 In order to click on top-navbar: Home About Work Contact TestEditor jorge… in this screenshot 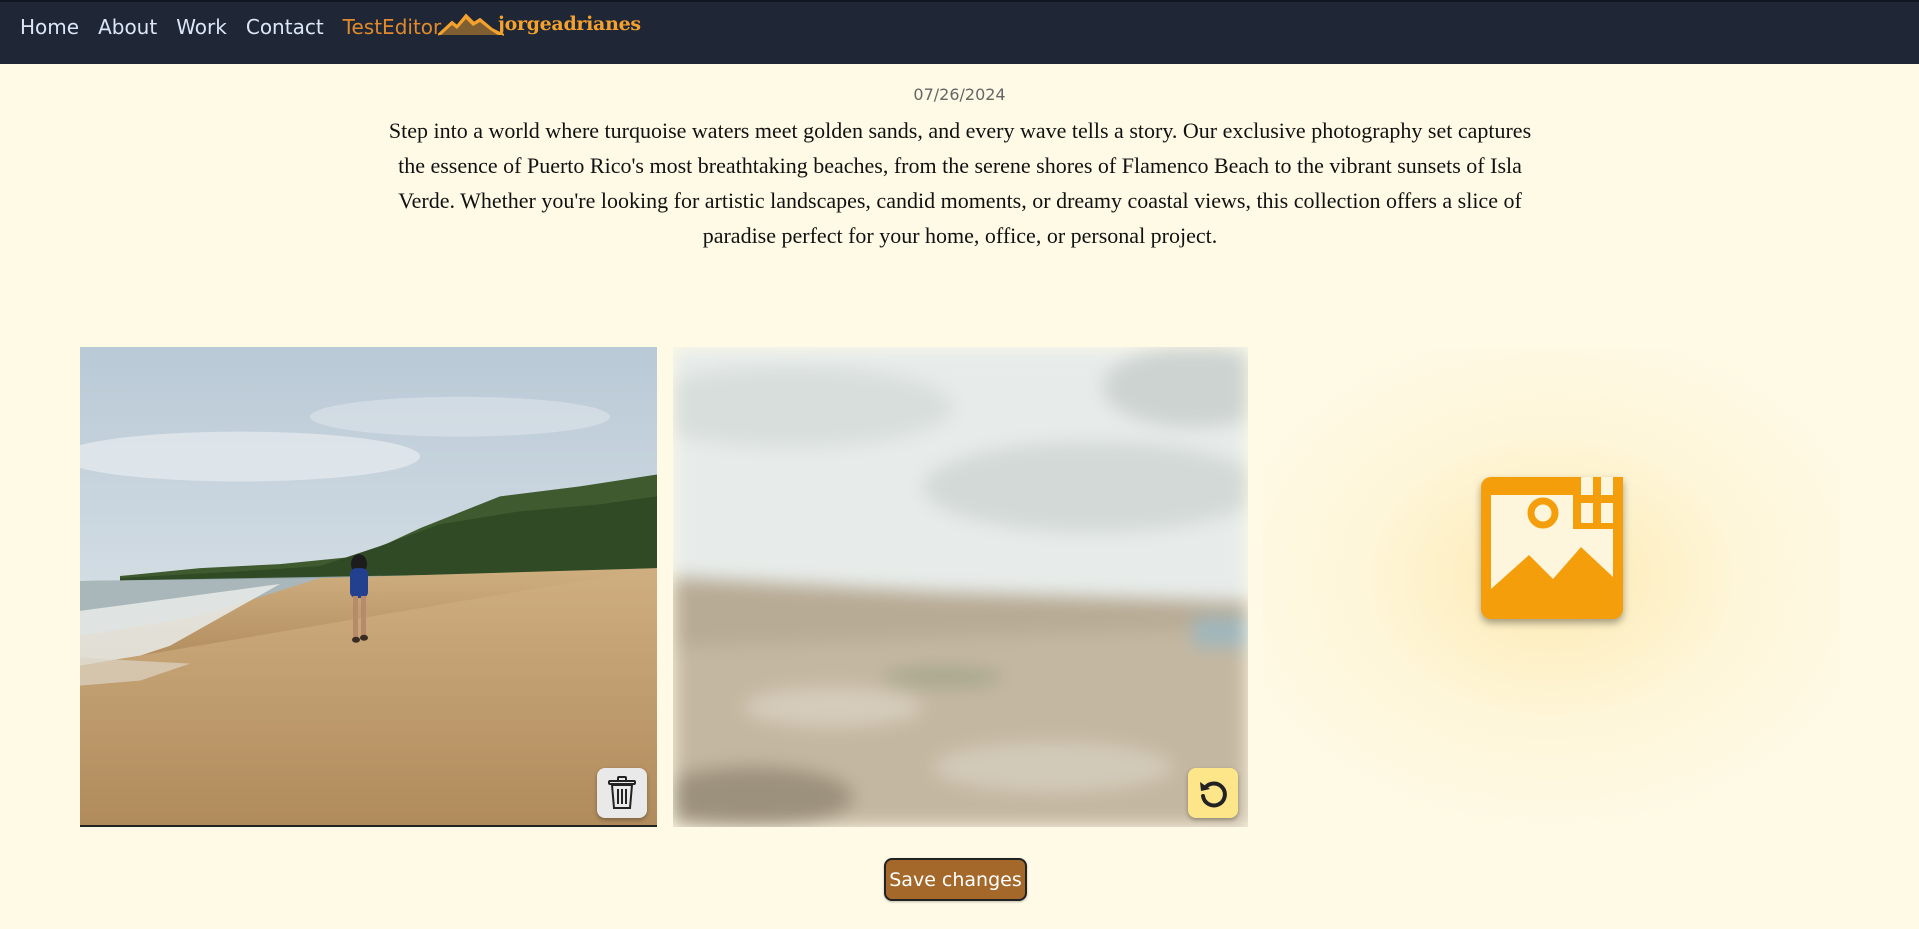, I will do `click(959, 32)`.